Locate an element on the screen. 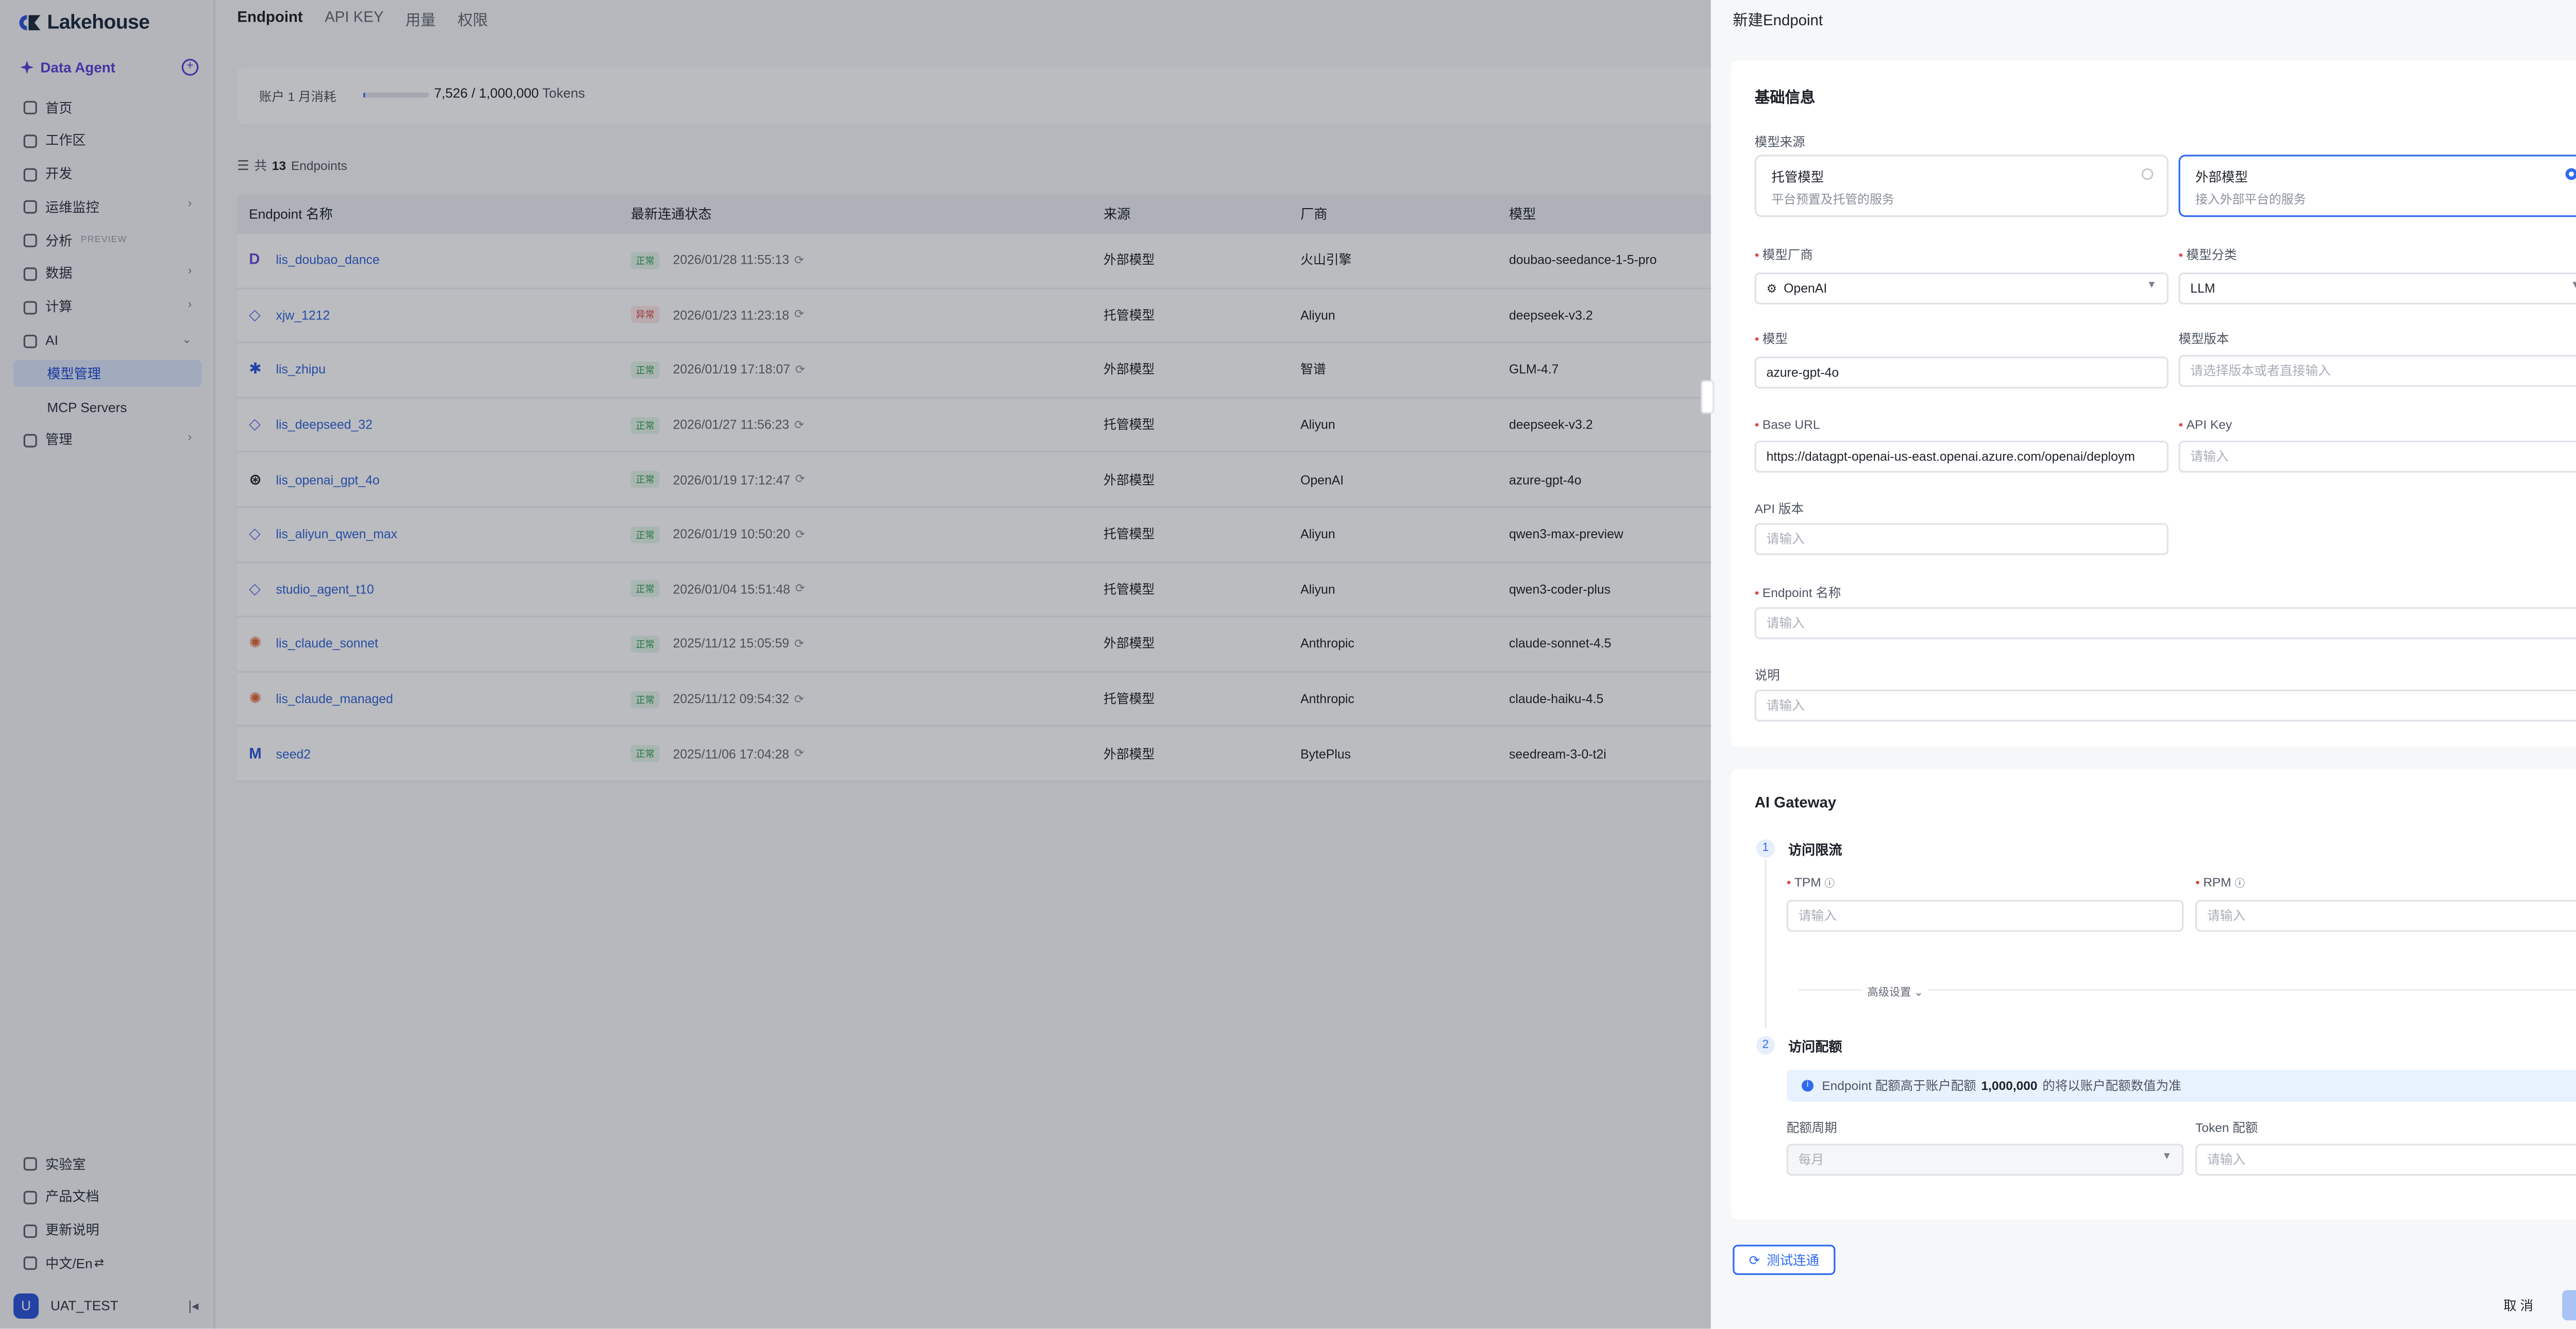 The image size is (2576, 1329). advanced-settings-toggle: 高级设置 ⌄ is located at coordinates (1895, 990).